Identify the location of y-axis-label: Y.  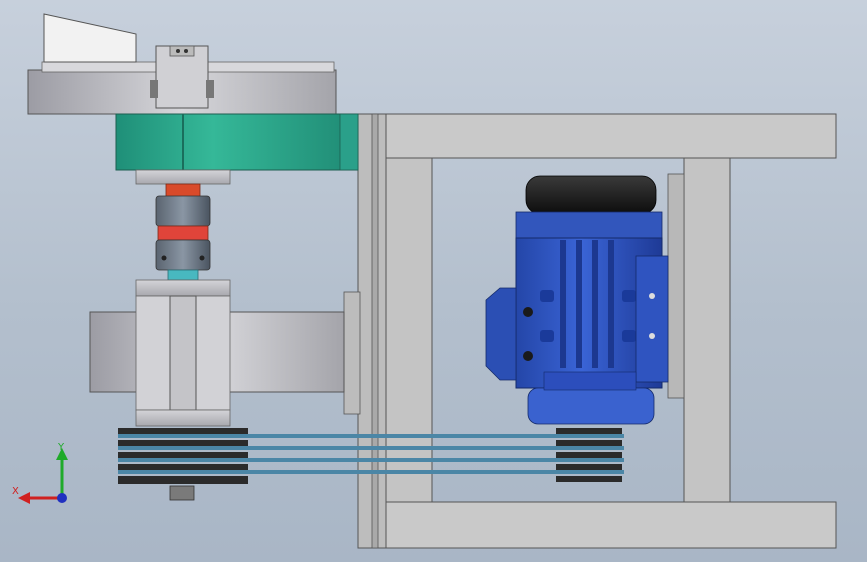
(61, 447).